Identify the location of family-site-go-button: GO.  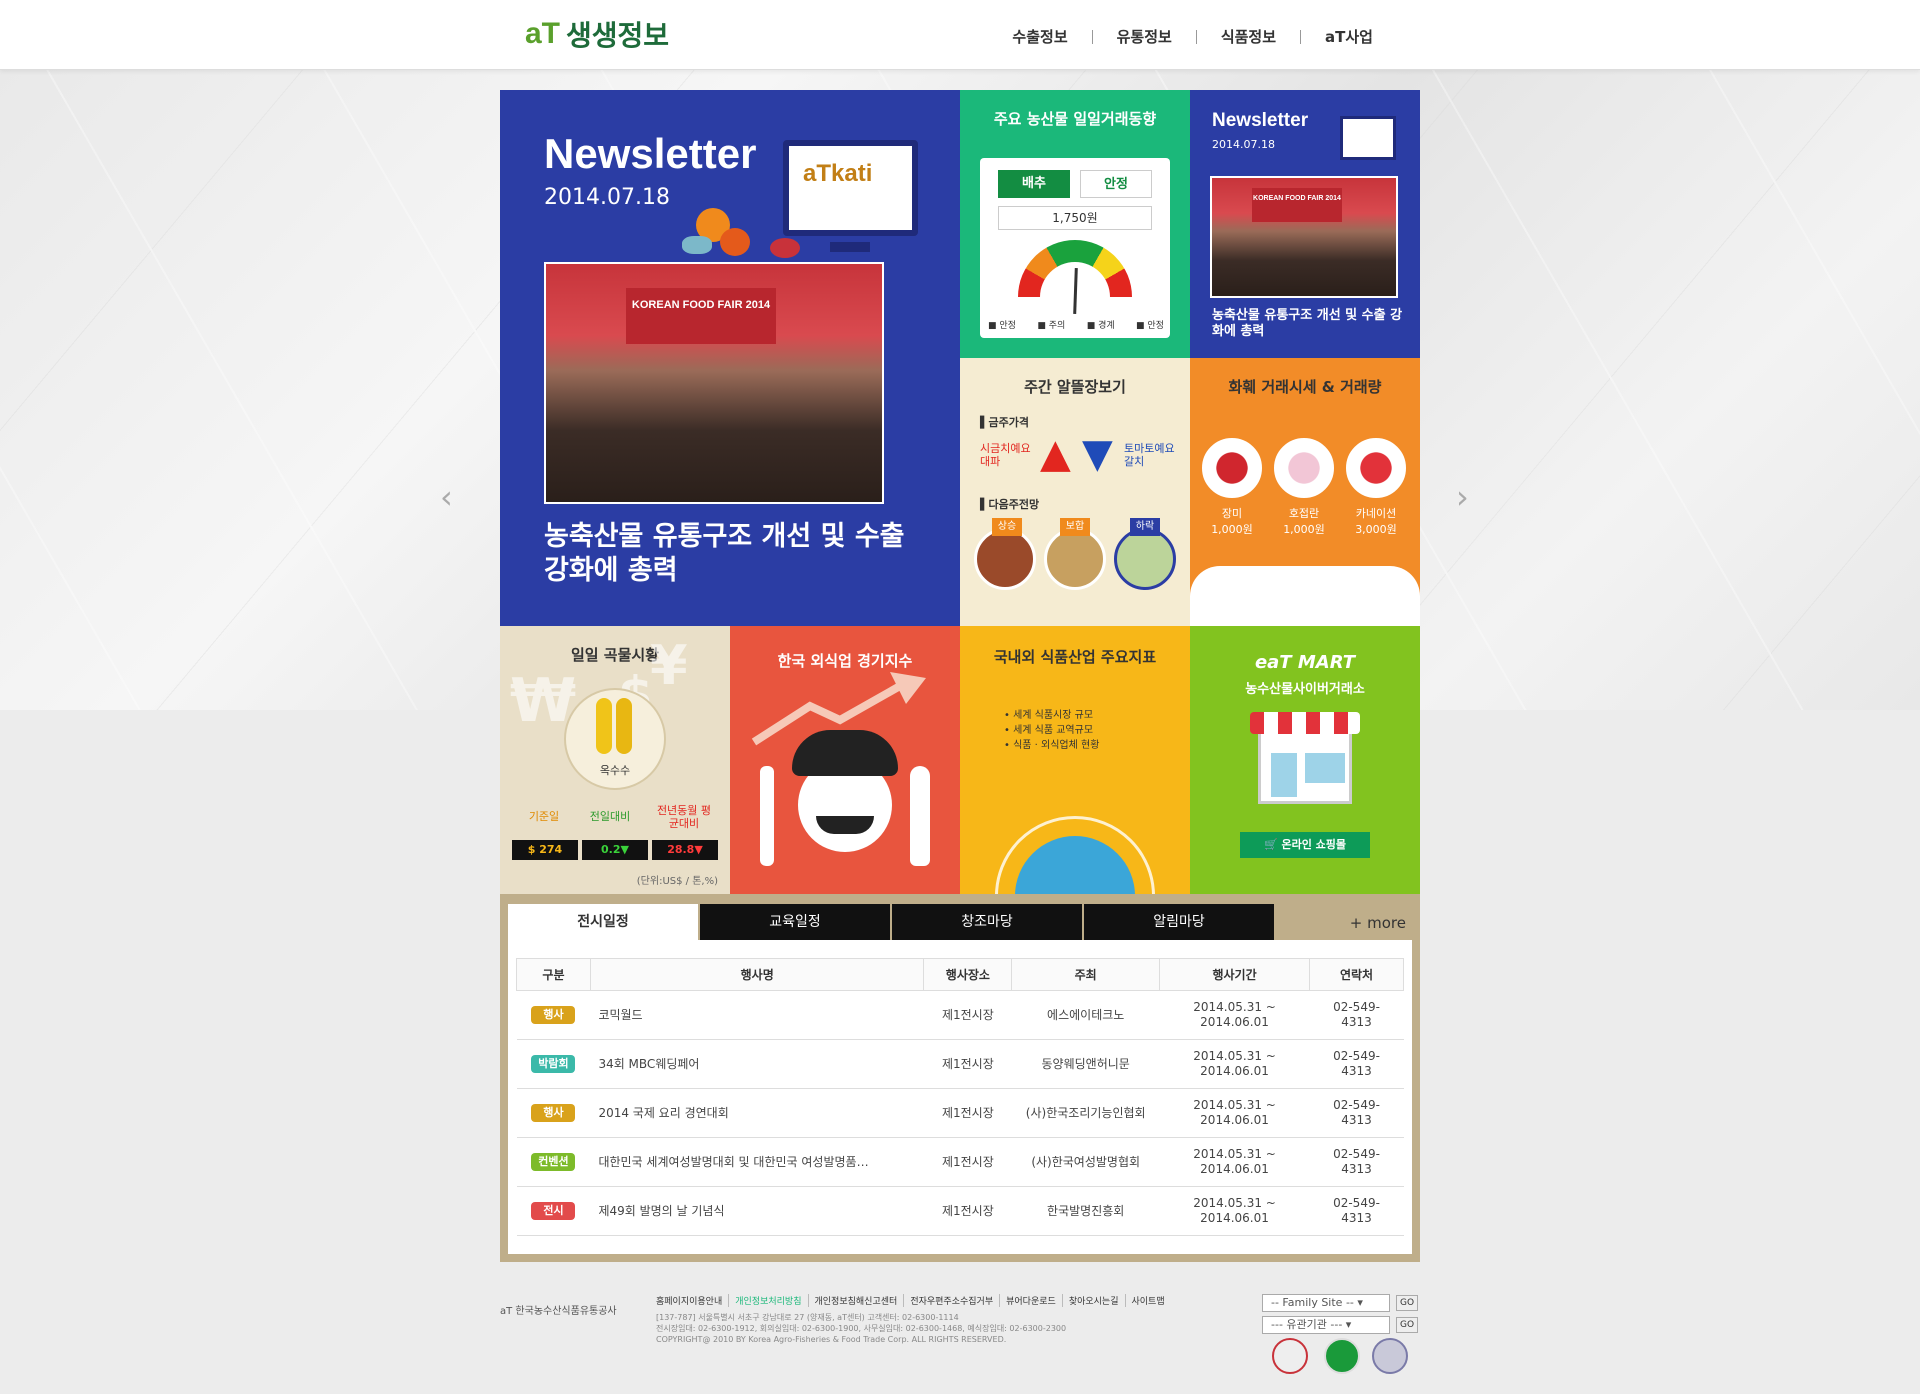
(1407, 1303).